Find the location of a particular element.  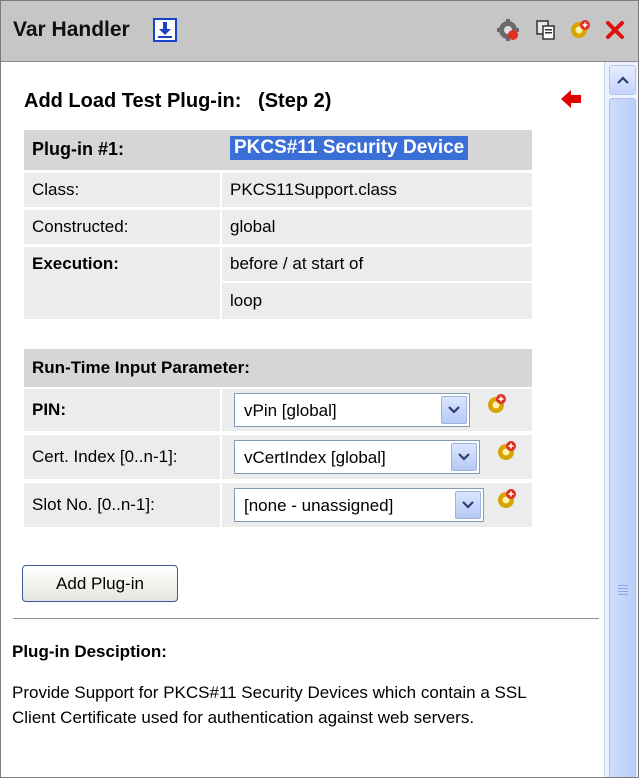

cert-index-select: vCertIndex [global] is located at coordinates (357, 457).